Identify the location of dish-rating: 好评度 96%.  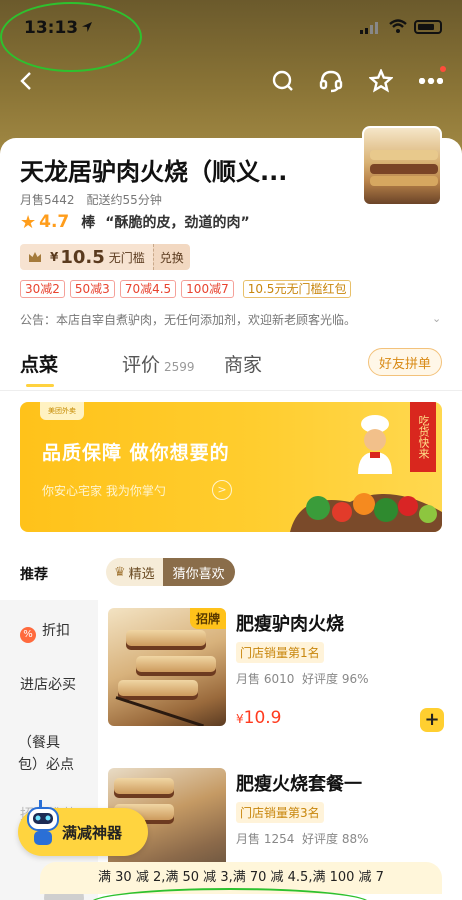
(335, 679).